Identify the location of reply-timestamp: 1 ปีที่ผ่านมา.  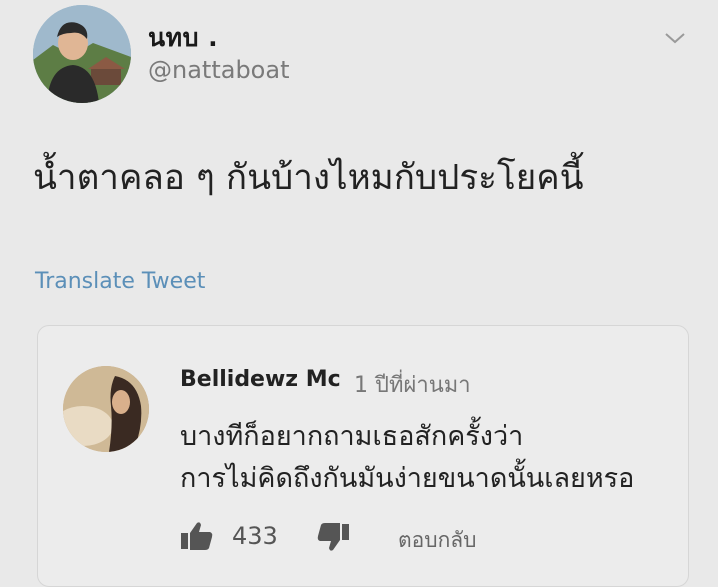
(412, 385).